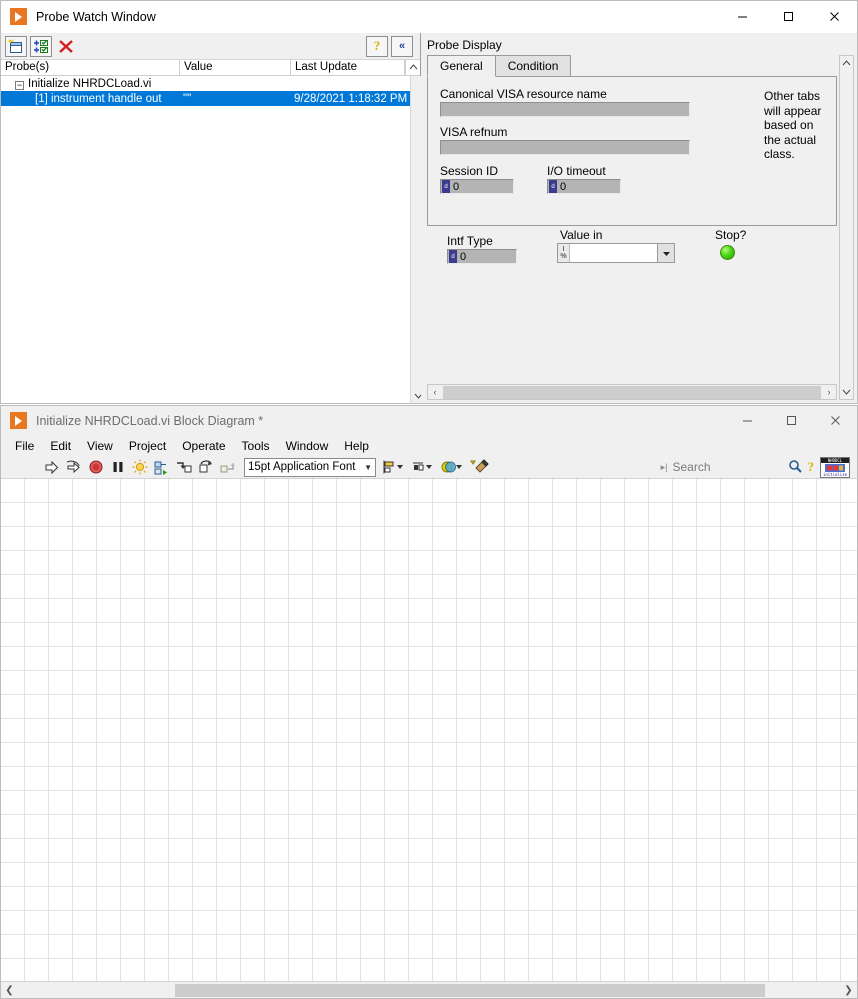 Image resolution: width=858 pixels, height=999 pixels. I want to click on column-header-last-update: Last Update, so click(348, 67).